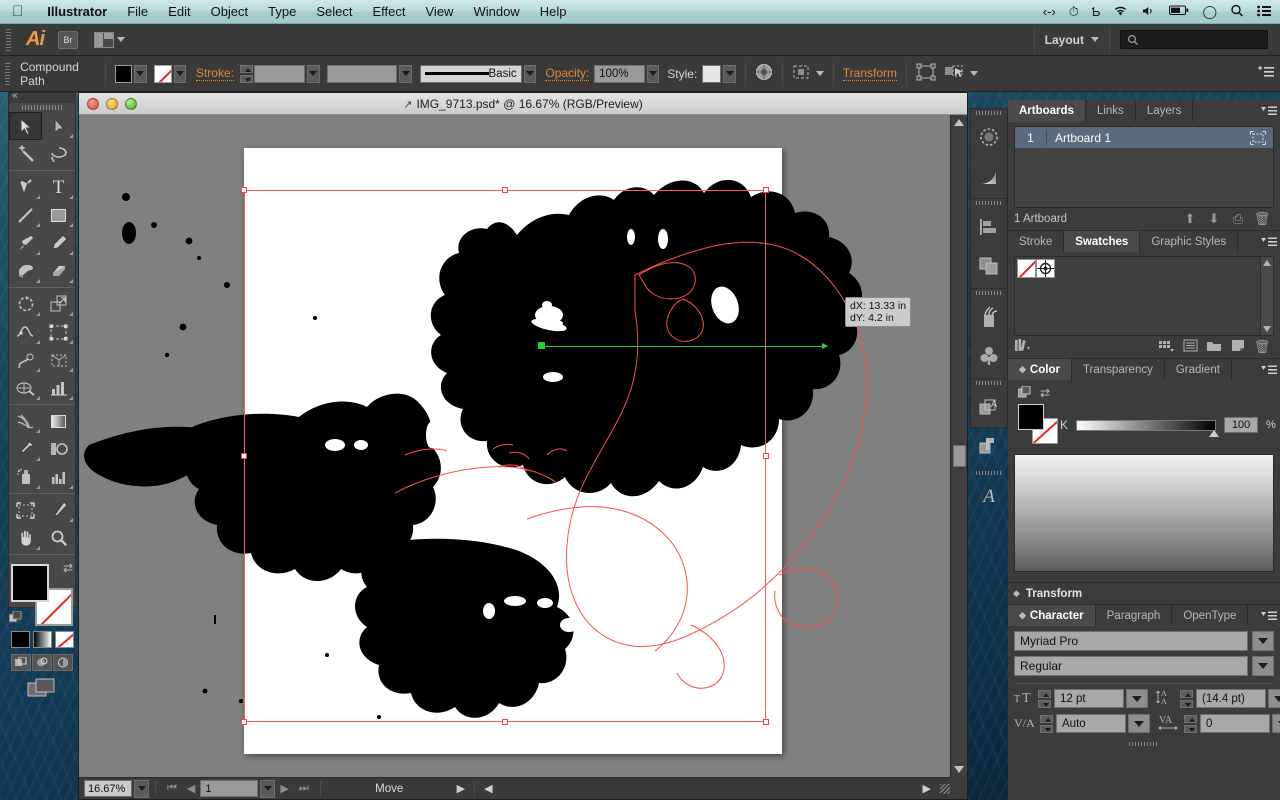  Describe the element at coordinates (470, 73) in the screenshot. I see `brush-definition-field: Basic` at that location.